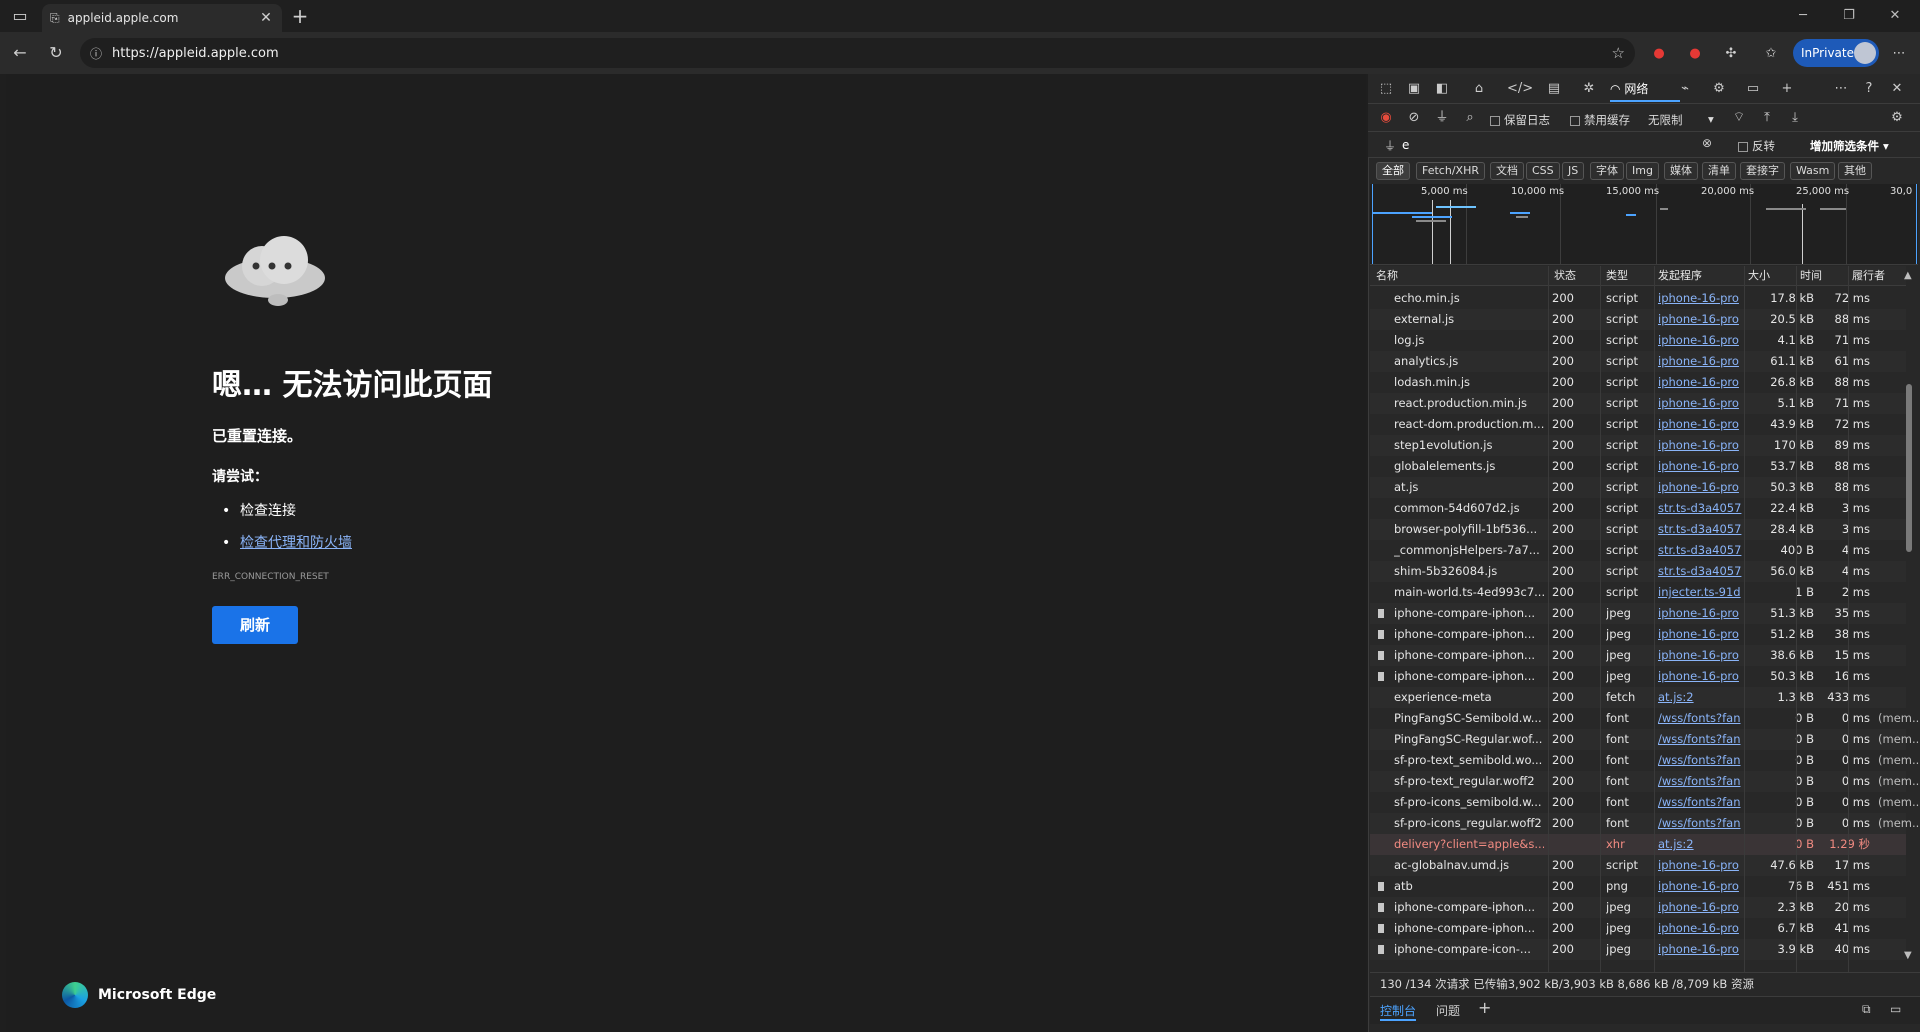 This screenshot has height=1032, width=1920. Describe the element at coordinates (1470, 118) in the screenshot. I see `search-icon: ⌕` at that location.